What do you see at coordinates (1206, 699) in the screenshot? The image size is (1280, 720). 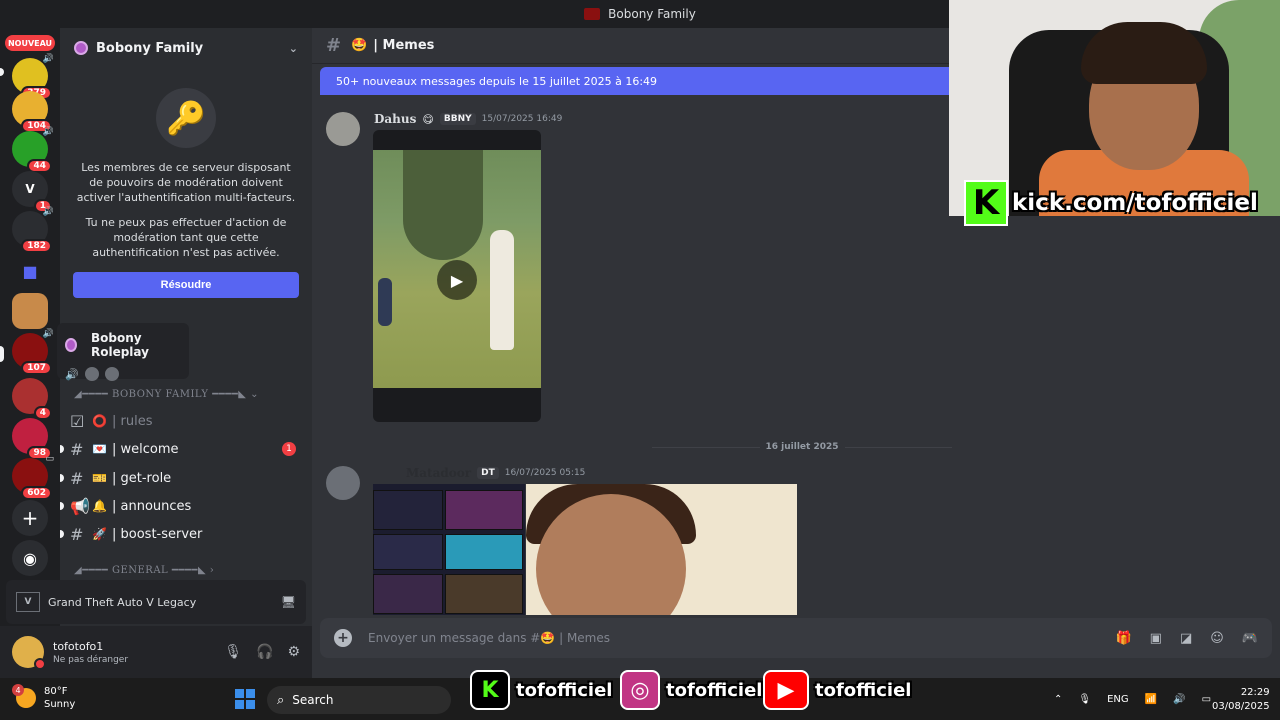 I see `battery-icon: ▭` at bounding box center [1206, 699].